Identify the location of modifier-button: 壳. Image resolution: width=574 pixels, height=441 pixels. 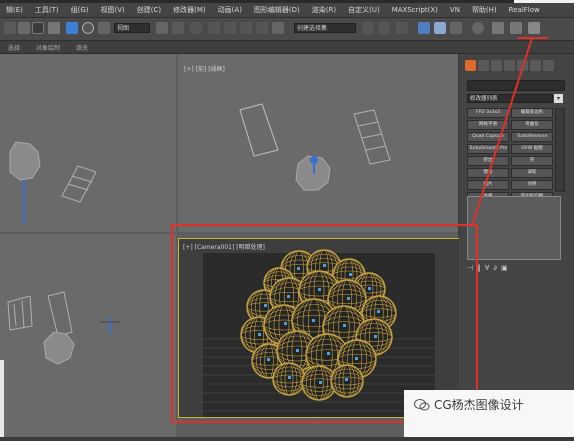
(532, 161).